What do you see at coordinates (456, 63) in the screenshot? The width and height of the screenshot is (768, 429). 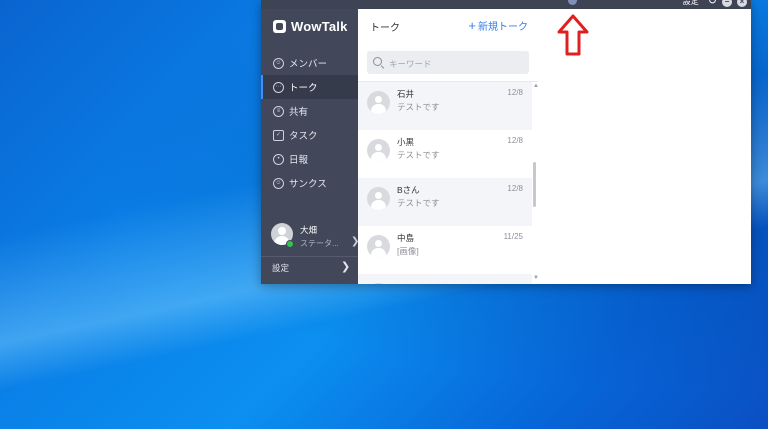 I see `search-input` at bounding box center [456, 63].